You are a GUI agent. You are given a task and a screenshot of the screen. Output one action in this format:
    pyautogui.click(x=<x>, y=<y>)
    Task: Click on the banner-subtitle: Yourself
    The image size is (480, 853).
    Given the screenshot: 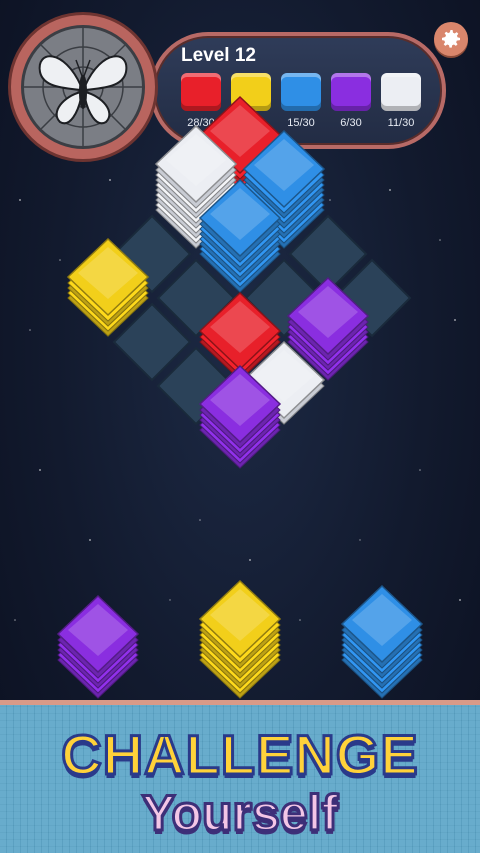 What is the action you would take?
    pyautogui.click(x=239, y=813)
    